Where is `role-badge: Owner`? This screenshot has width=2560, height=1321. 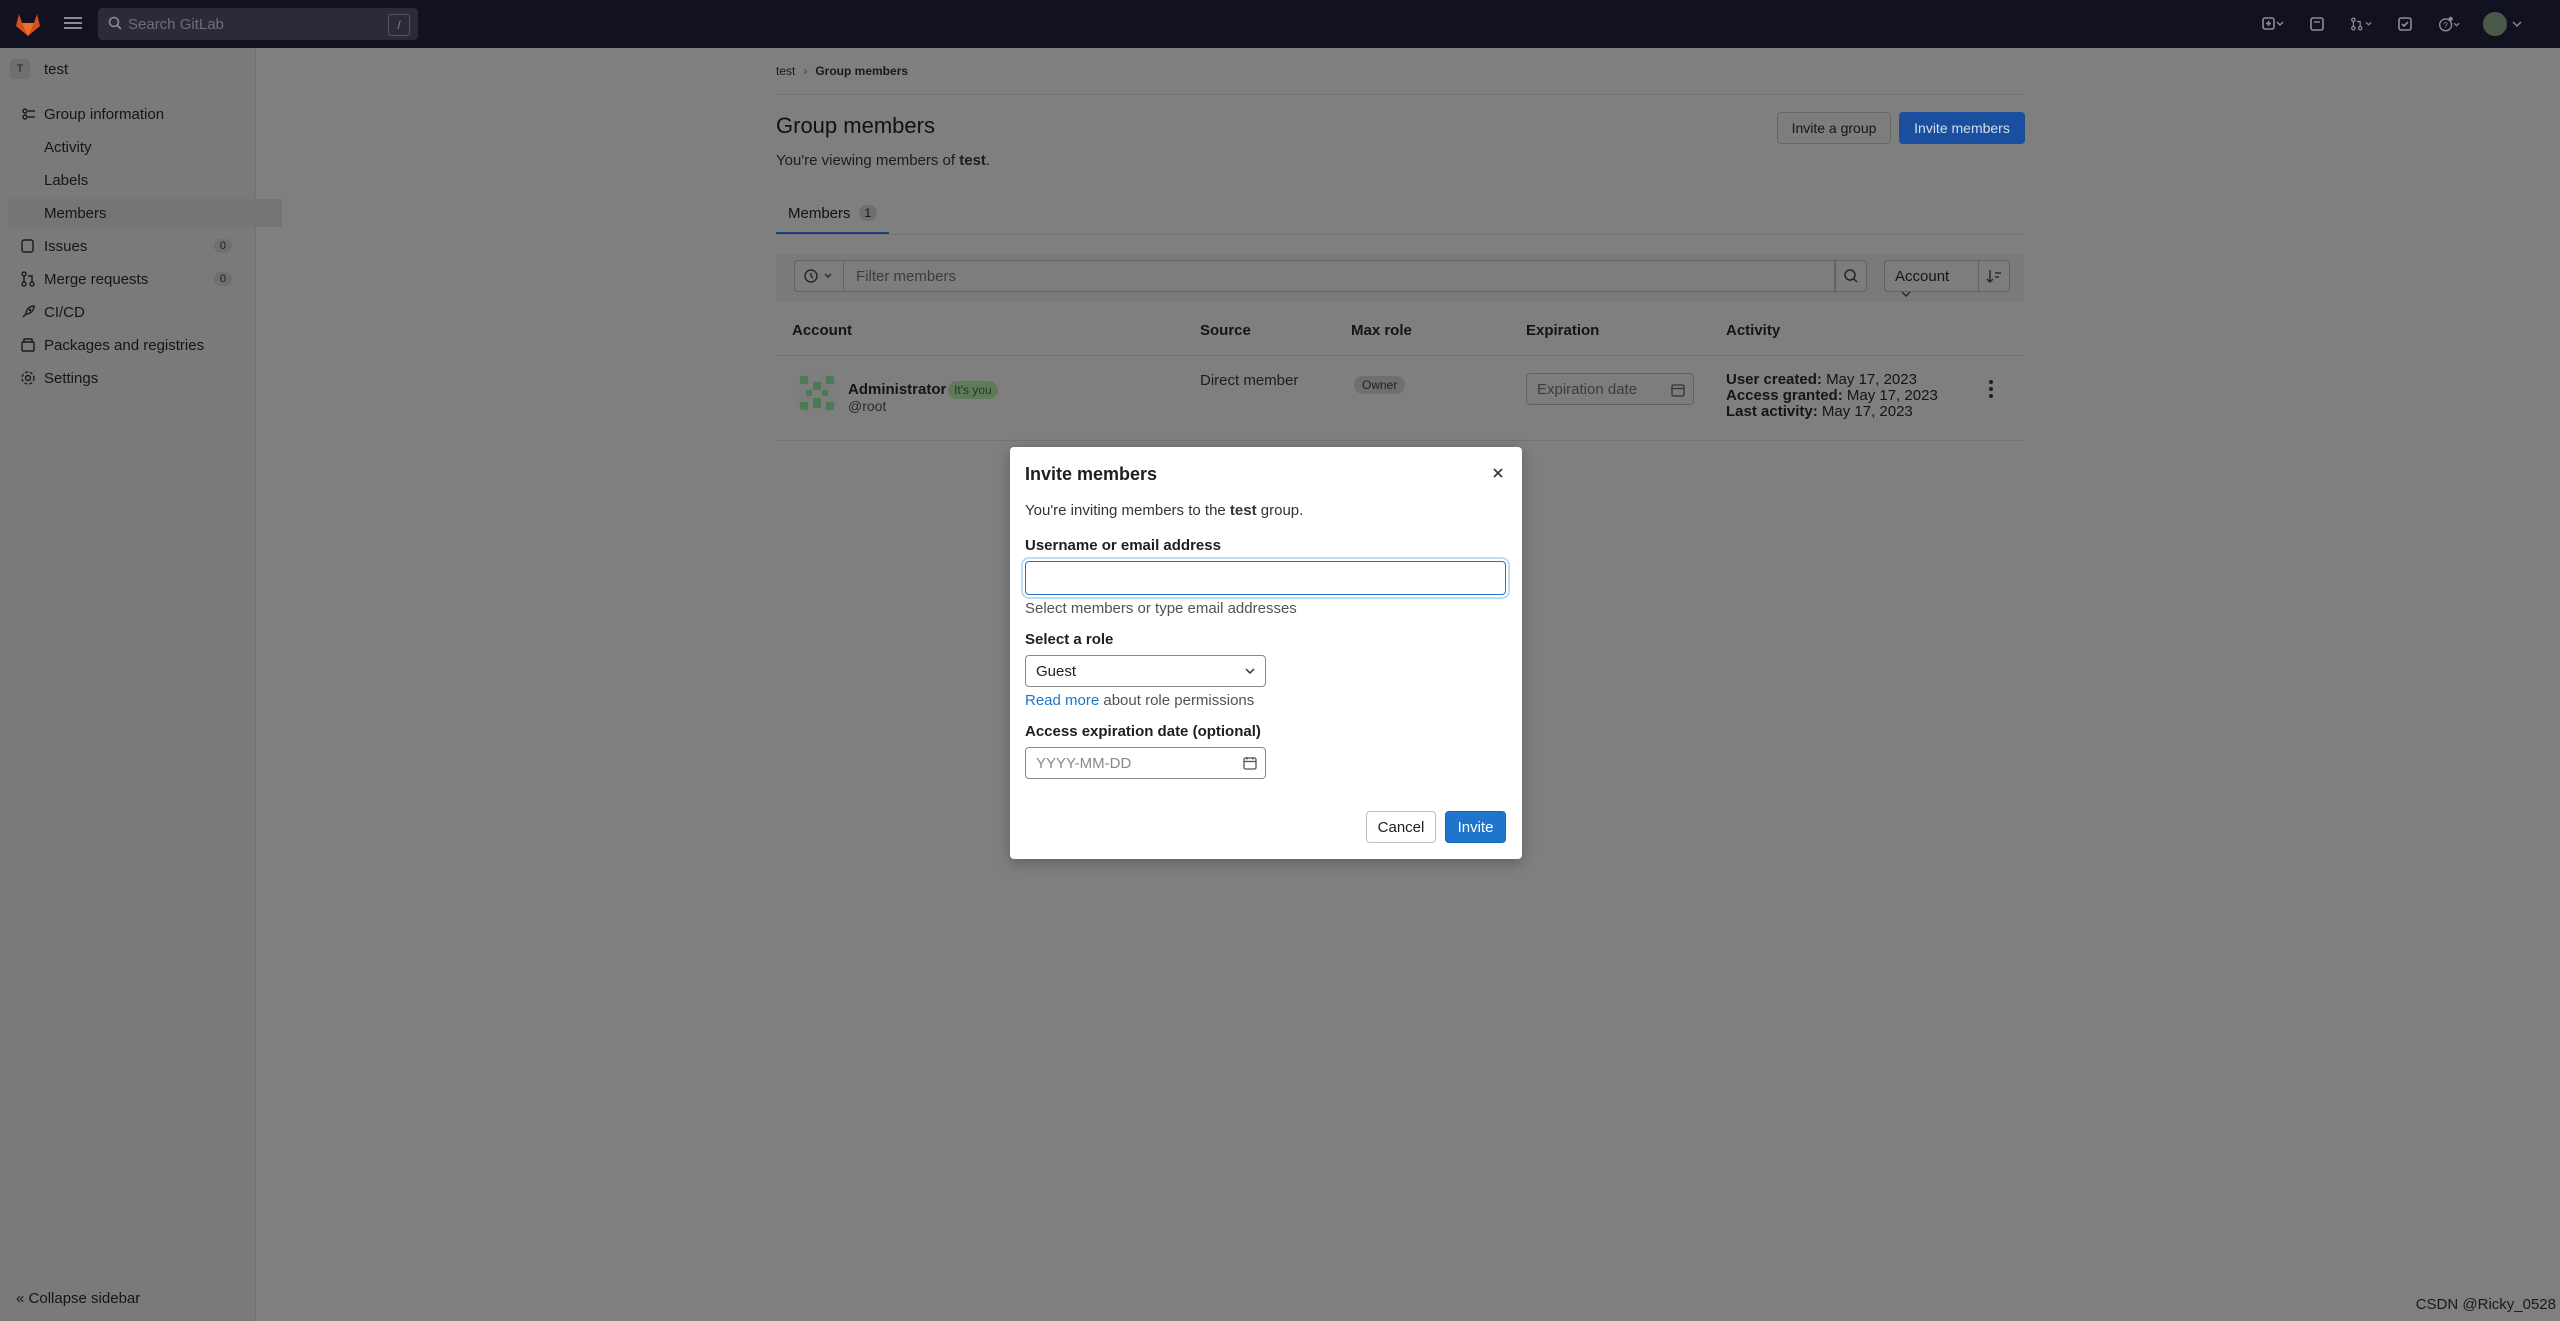 role-badge: Owner is located at coordinates (1380, 385).